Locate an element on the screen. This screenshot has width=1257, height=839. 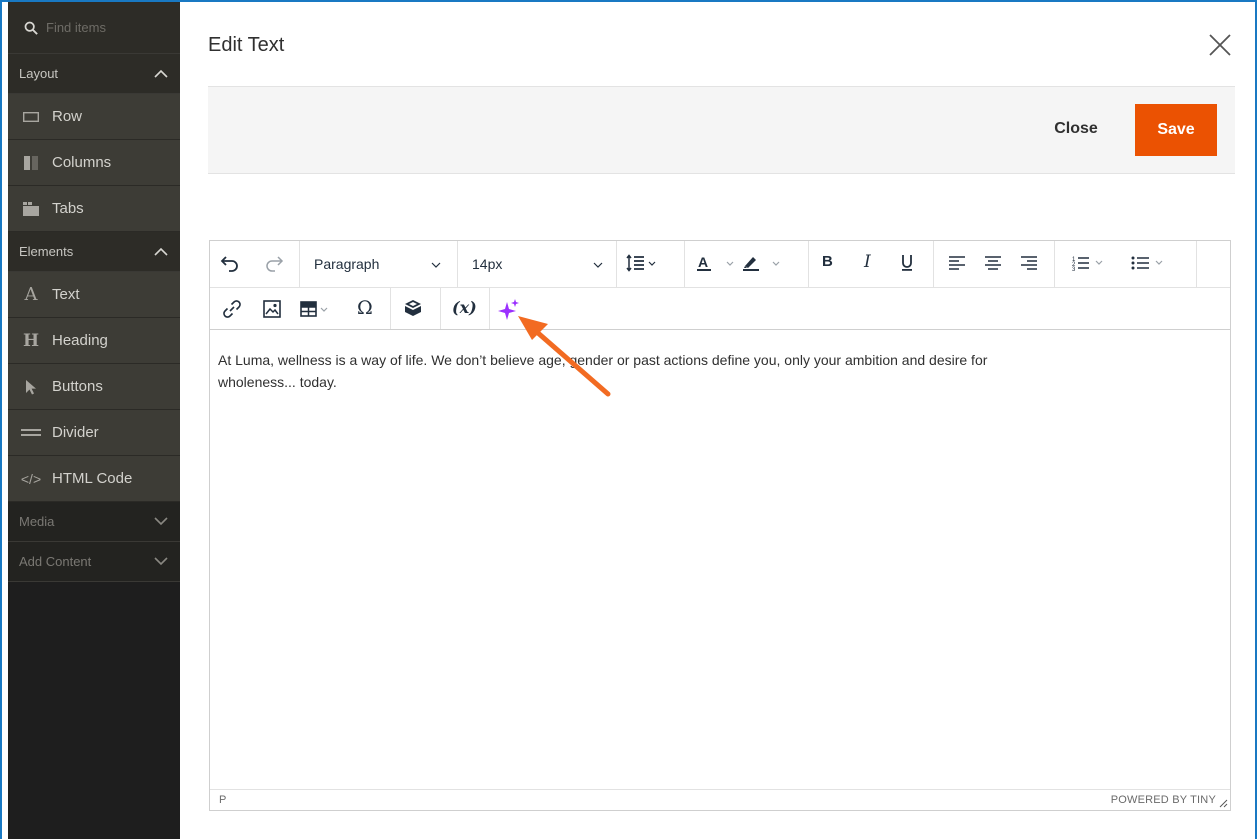
search-placeholder: Find items is located at coordinates (76, 27).